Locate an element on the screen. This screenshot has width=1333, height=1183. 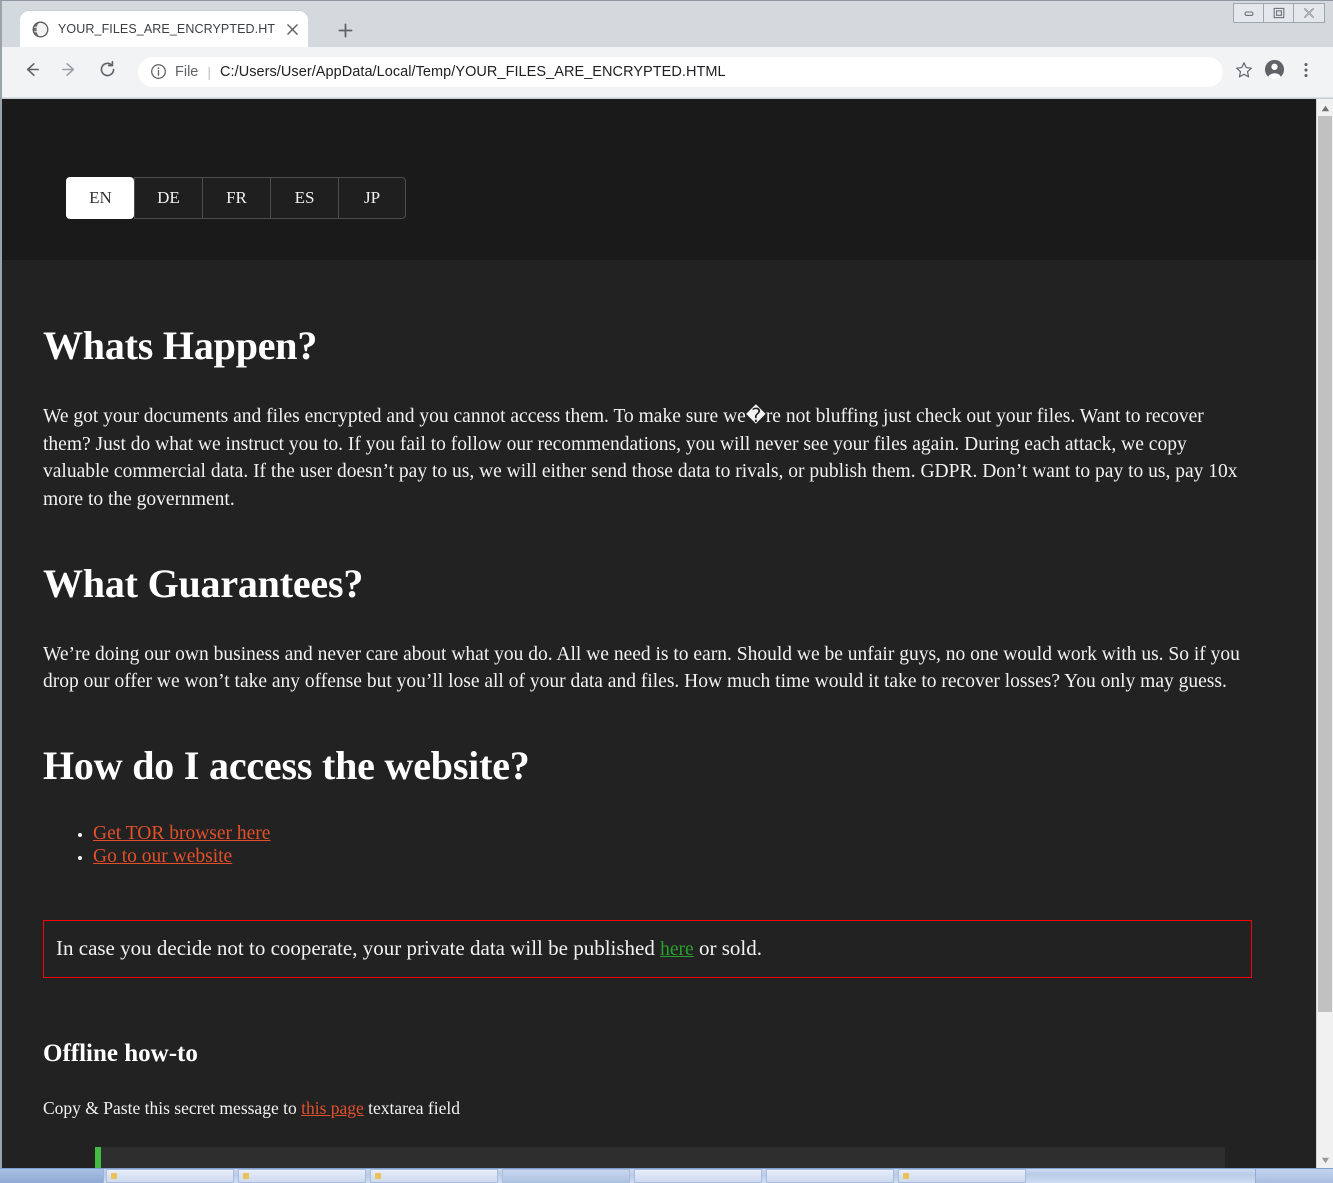
browser-tab: YOUR_FILES_ARE_ENCRYPTED.HT is located at coordinates (164, 29).